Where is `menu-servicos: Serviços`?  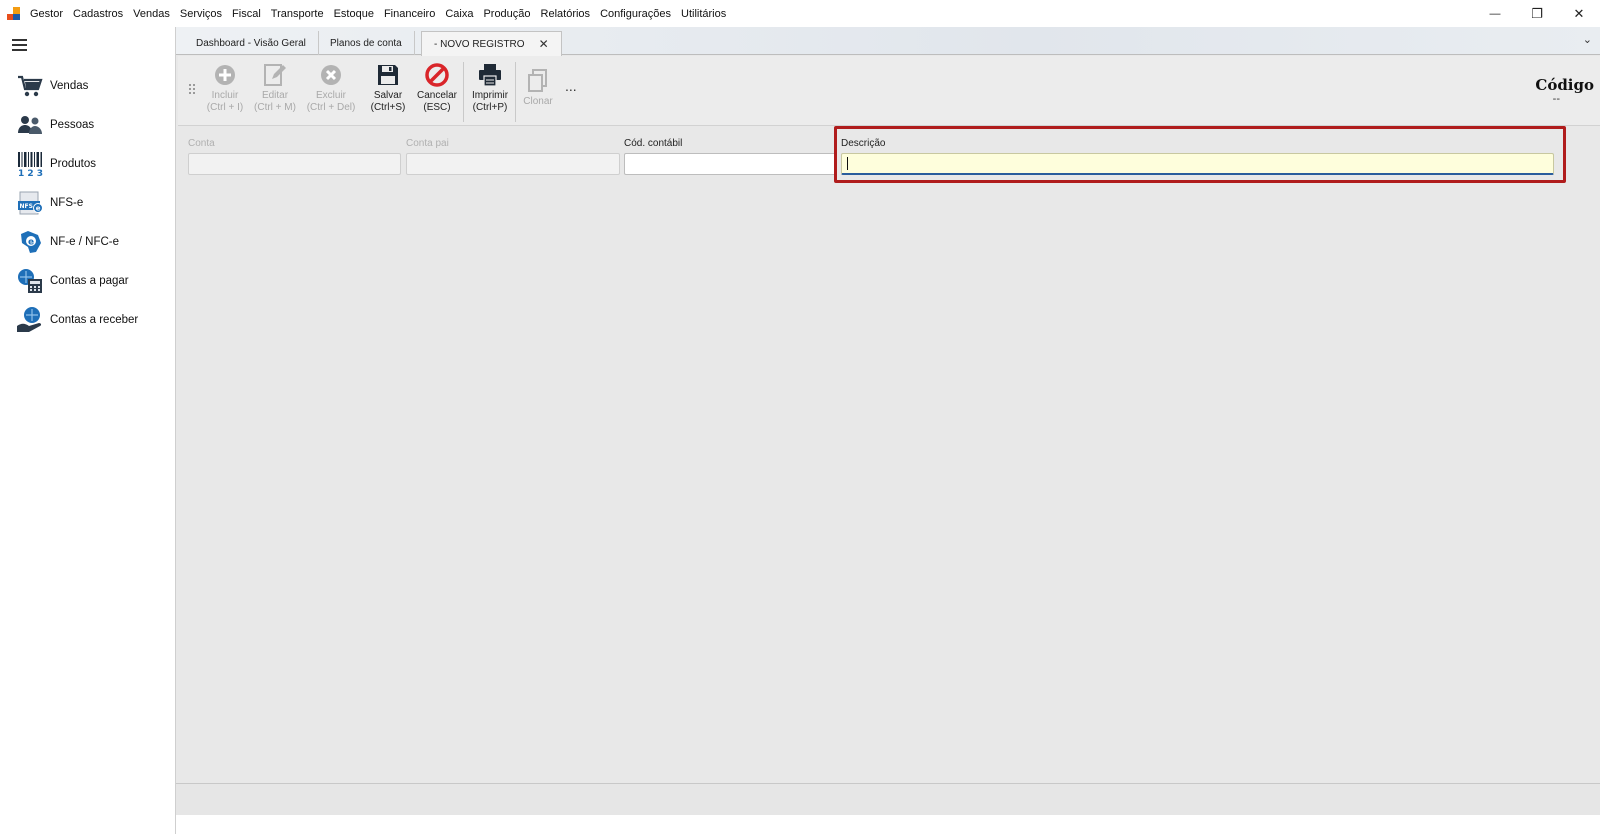 menu-servicos: Serviços is located at coordinates (201, 14).